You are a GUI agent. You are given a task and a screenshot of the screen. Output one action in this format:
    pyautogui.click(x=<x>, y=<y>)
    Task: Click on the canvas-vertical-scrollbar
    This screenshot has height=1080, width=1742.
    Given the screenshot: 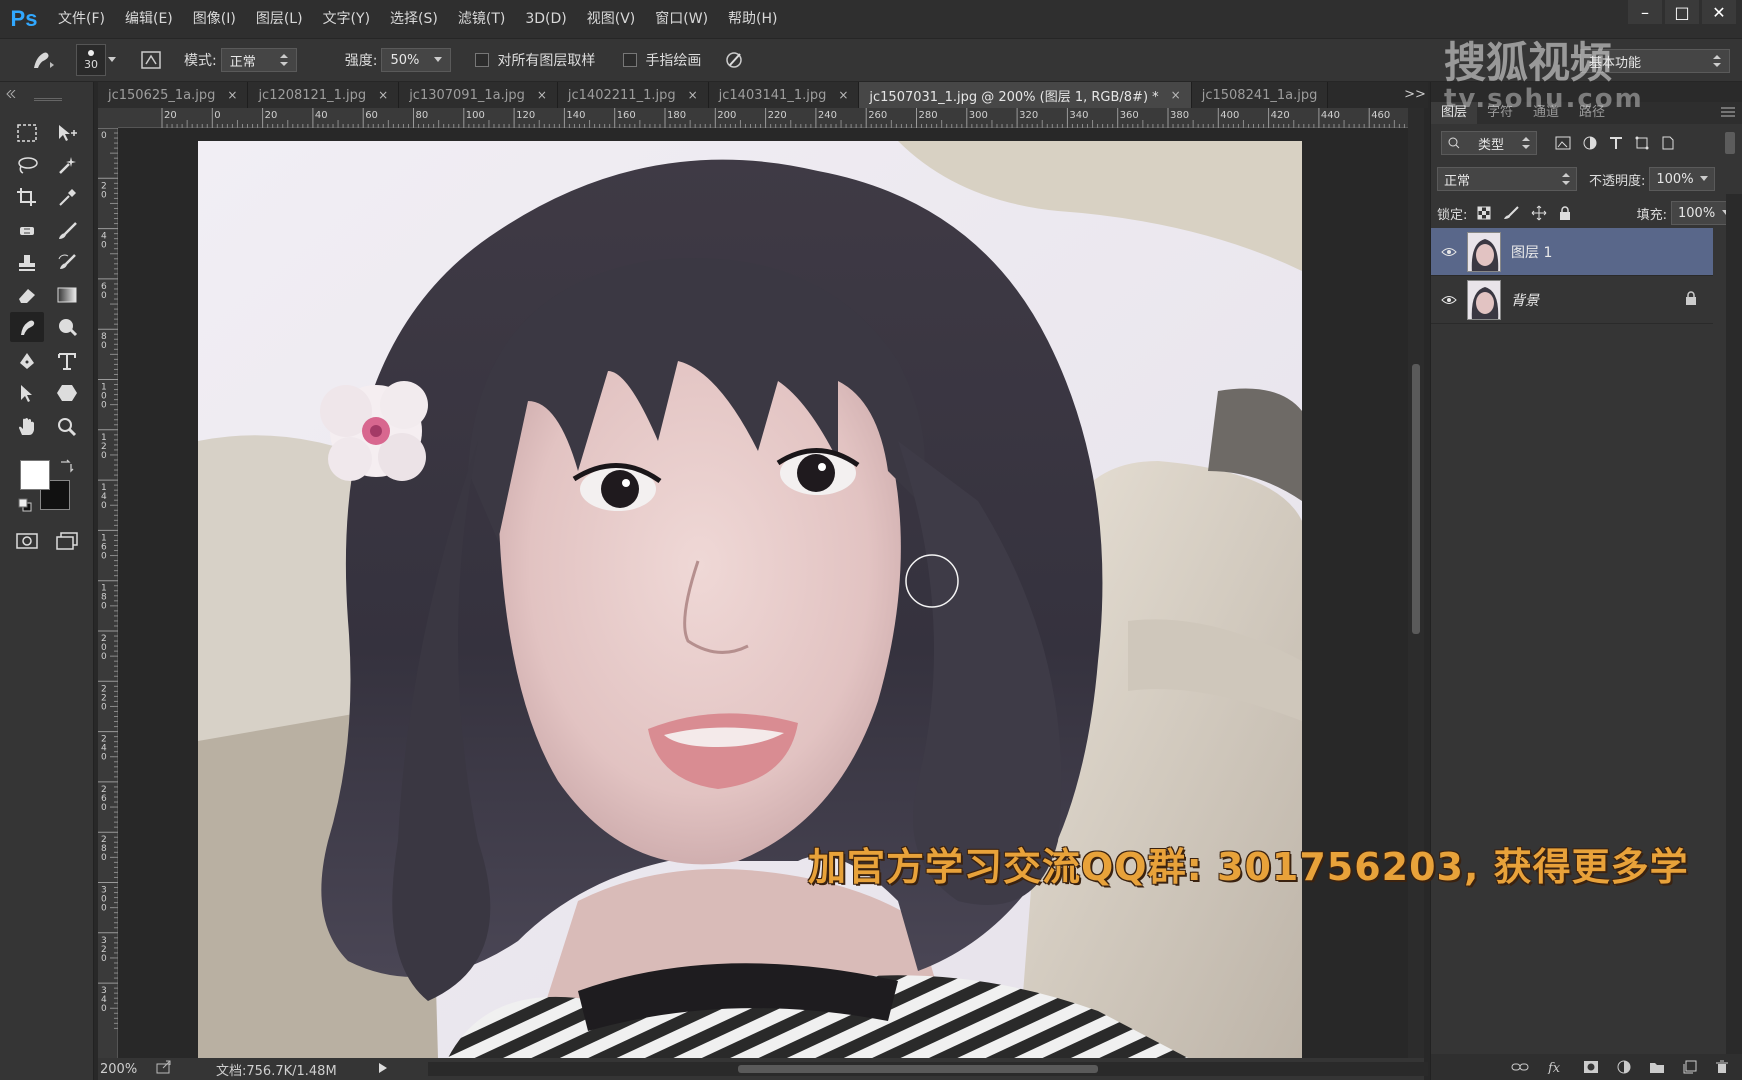 What is the action you would take?
    pyautogui.click(x=1416, y=583)
    